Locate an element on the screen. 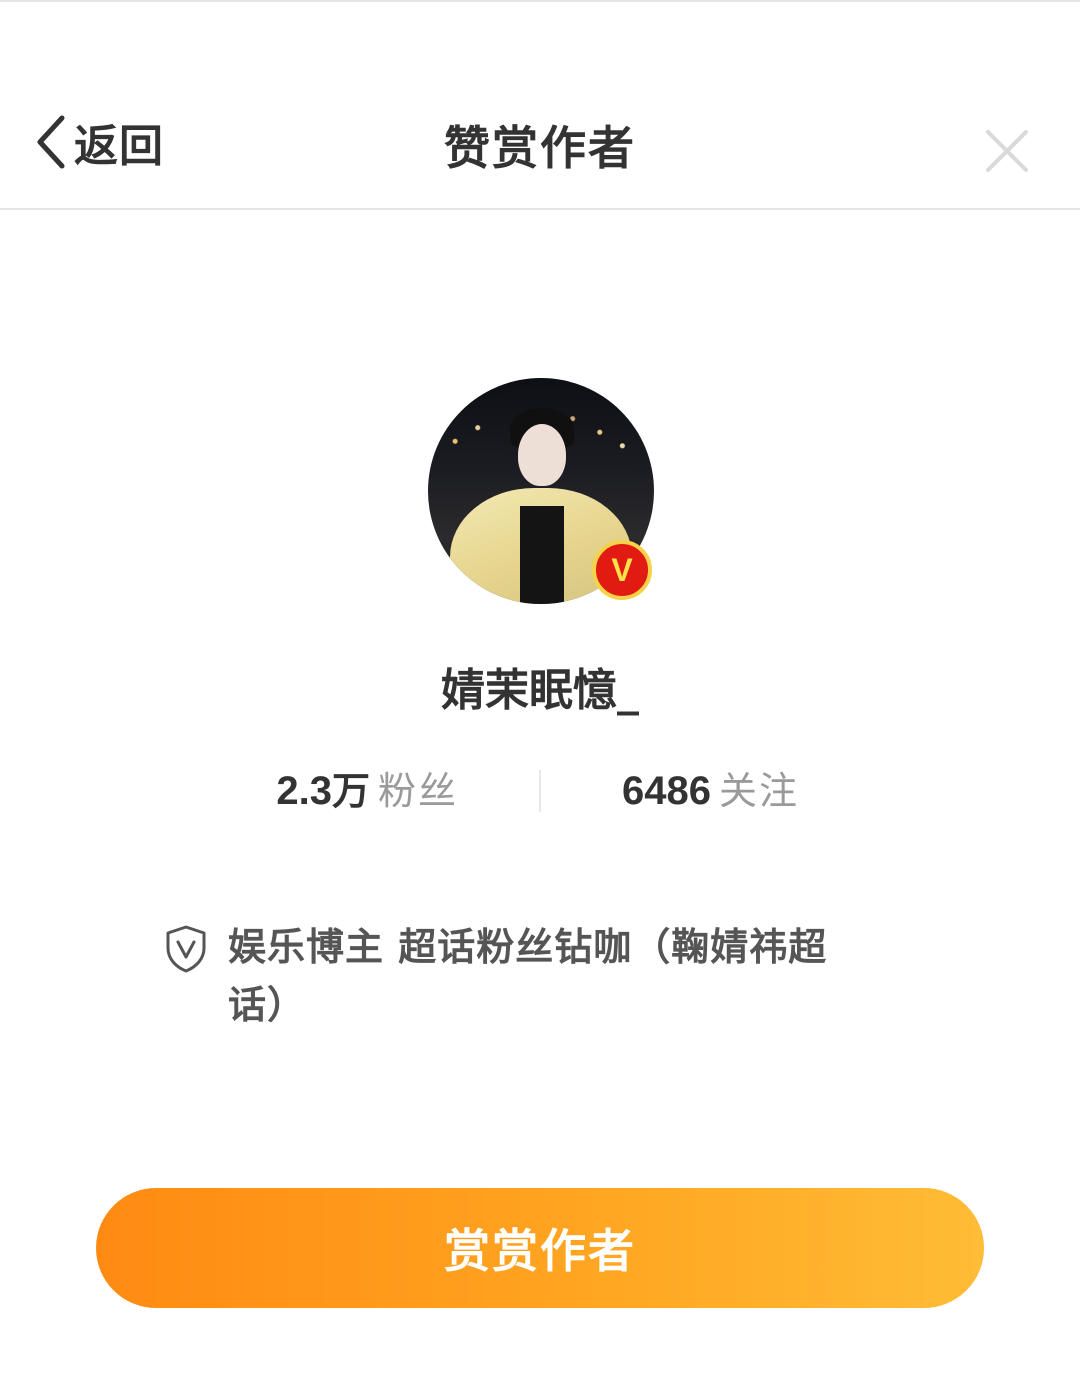 This screenshot has width=1080, height=1379. author-stats: 2.3 万 粉丝 6486 关注 is located at coordinates (540, 790).